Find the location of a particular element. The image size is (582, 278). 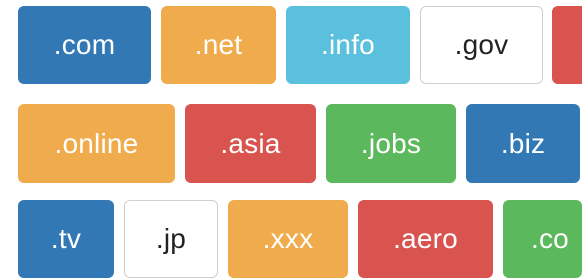

tag-xxx: .xxx is located at coordinates (288, 239).